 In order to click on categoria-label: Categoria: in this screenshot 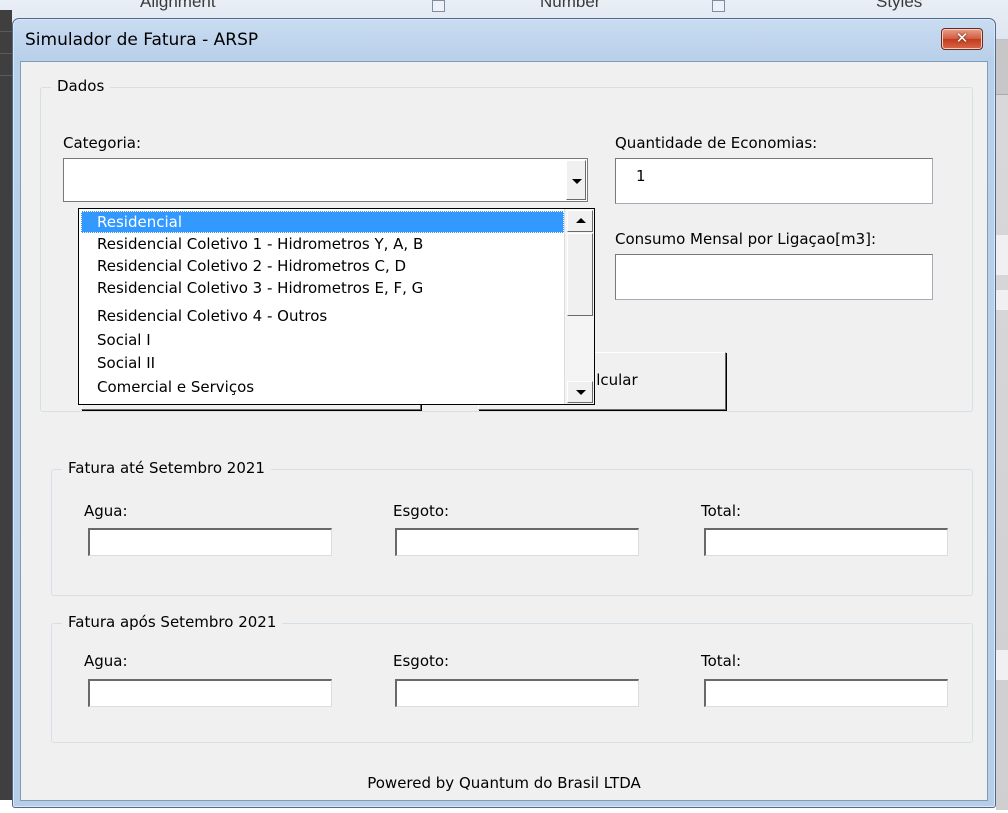, I will do `click(102, 143)`.